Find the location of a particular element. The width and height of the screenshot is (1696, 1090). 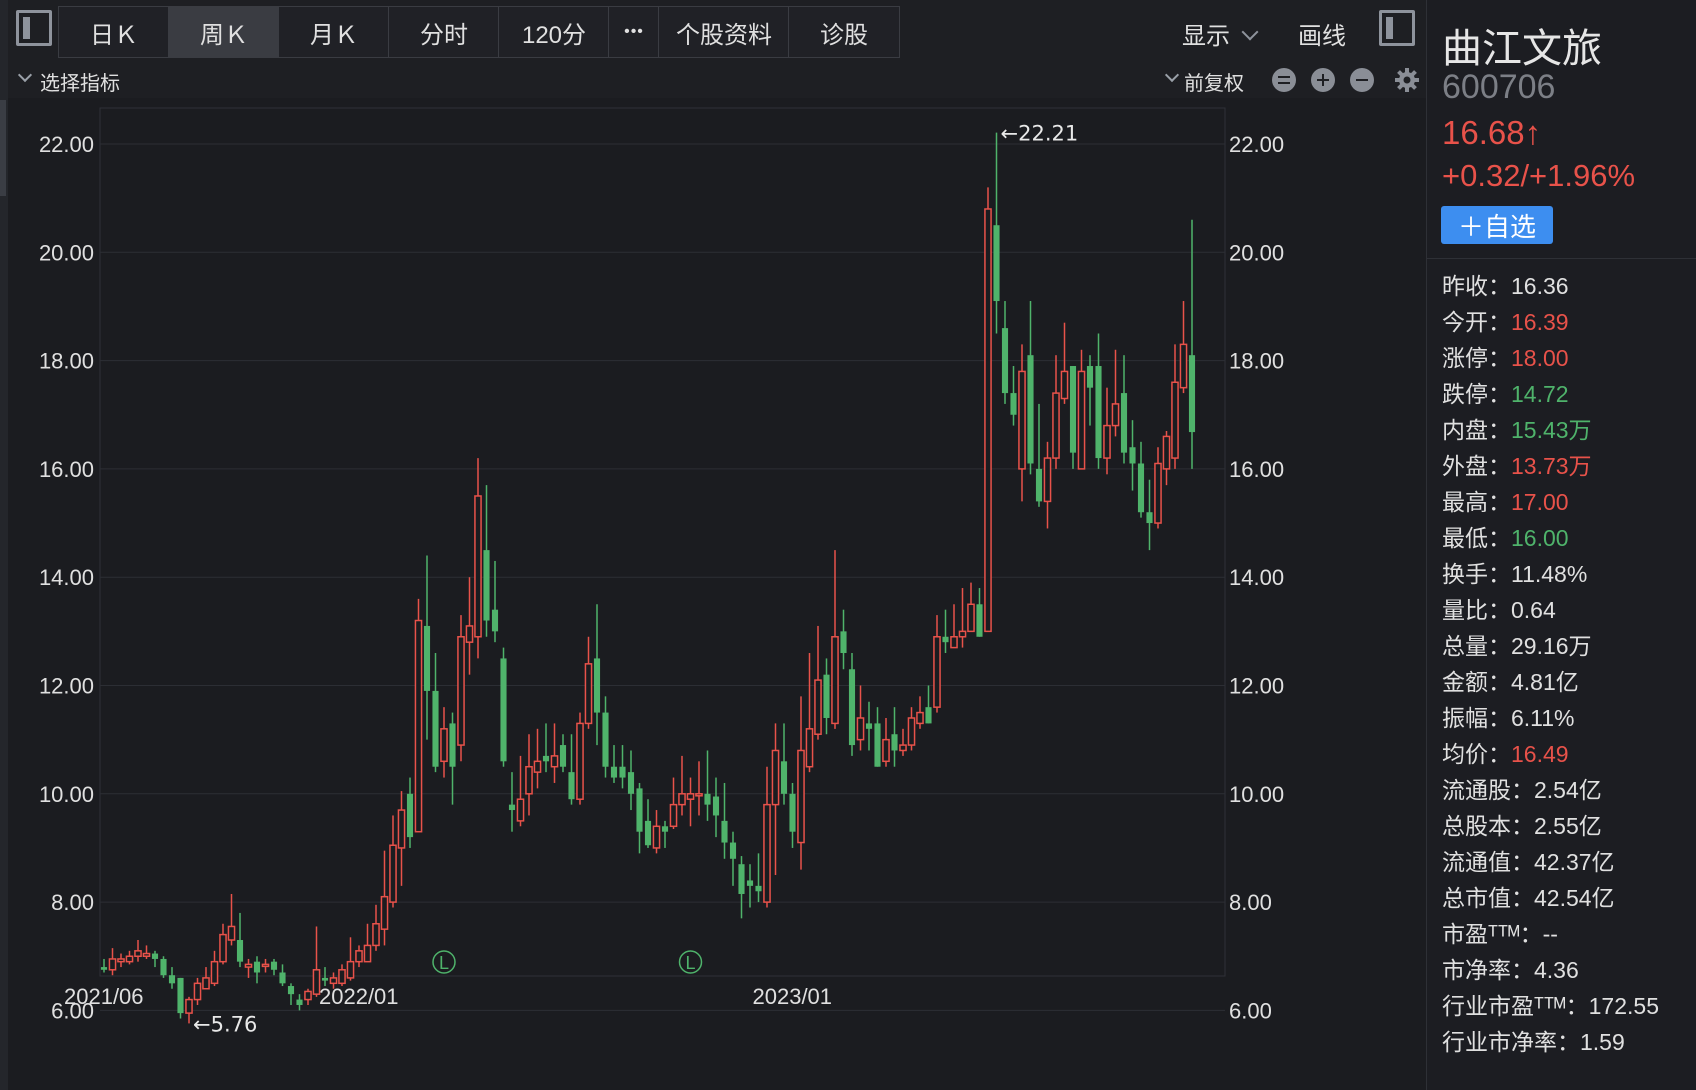

zoom-out-icon is located at coordinates (1362, 80).